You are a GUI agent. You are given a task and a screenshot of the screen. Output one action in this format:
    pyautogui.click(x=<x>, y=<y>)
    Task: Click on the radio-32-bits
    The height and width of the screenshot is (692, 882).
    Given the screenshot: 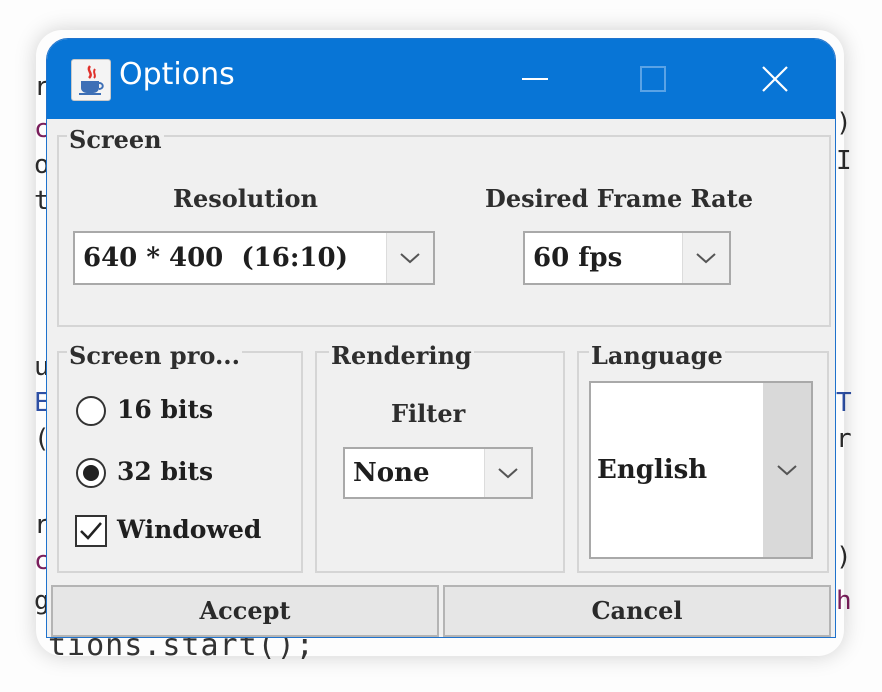 What is the action you would take?
    pyautogui.click(x=91, y=473)
    